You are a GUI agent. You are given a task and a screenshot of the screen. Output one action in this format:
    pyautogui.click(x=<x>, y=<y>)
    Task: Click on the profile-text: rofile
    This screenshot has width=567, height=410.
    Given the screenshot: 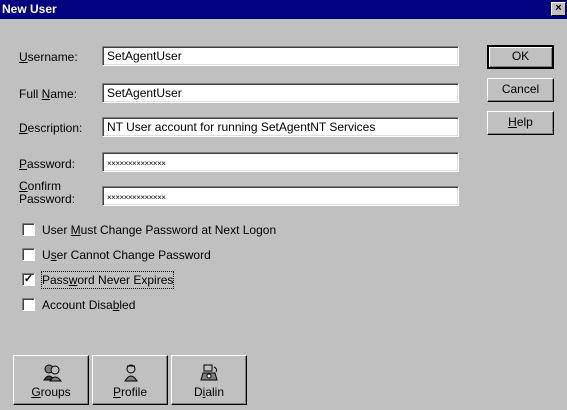 What is the action you would take?
    pyautogui.click(x=134, y=392)
    